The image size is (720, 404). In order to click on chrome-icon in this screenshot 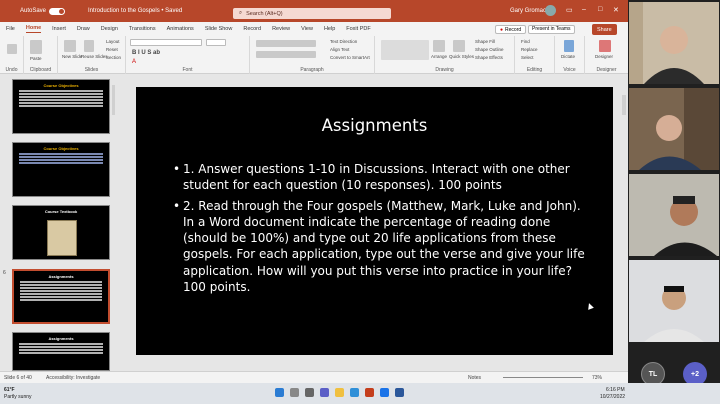, I will do `click(384, 392)`.